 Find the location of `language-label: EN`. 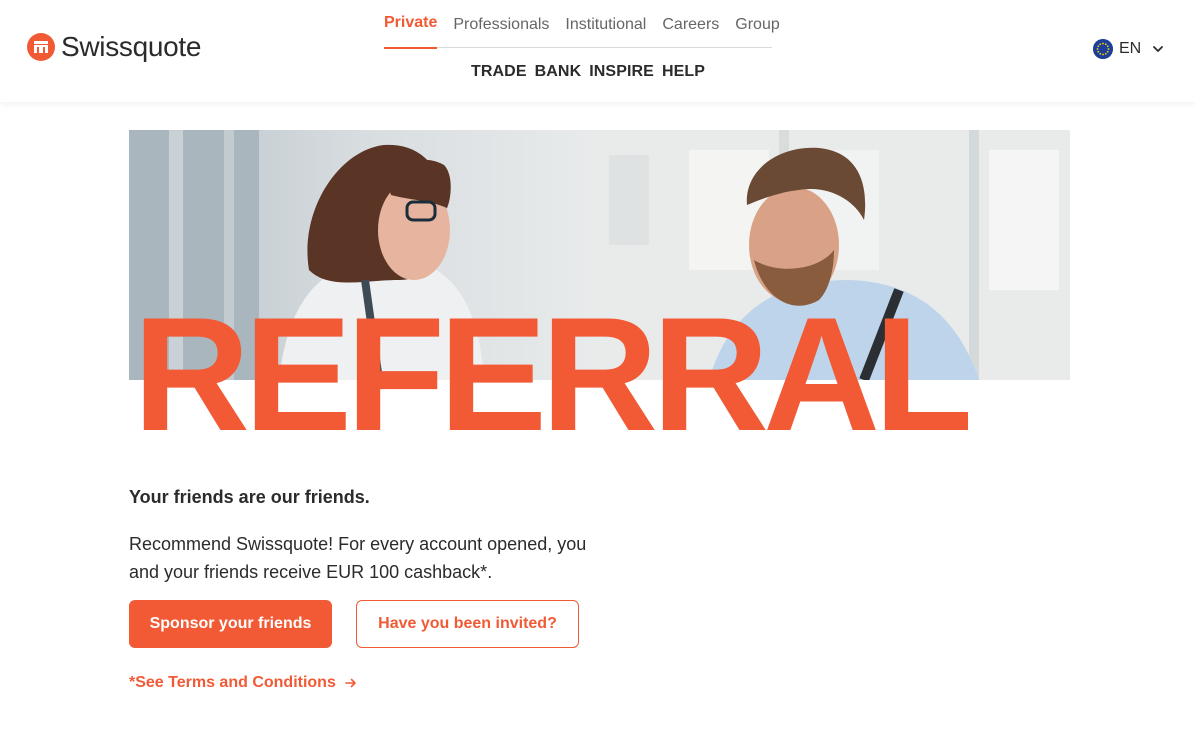

language-label: EN is located at coordinates (1130, 48).